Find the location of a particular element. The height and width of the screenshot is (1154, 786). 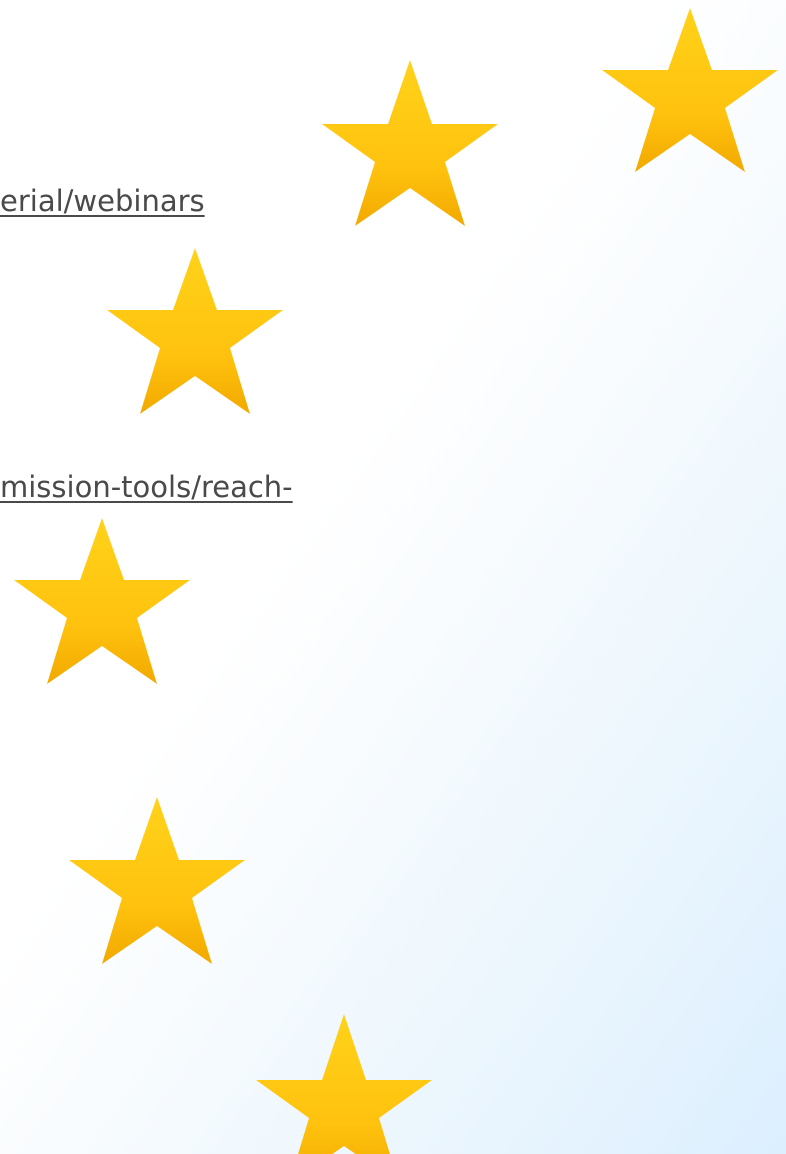

webinars-link: erial/webinars is located at coordinates (102, 201).